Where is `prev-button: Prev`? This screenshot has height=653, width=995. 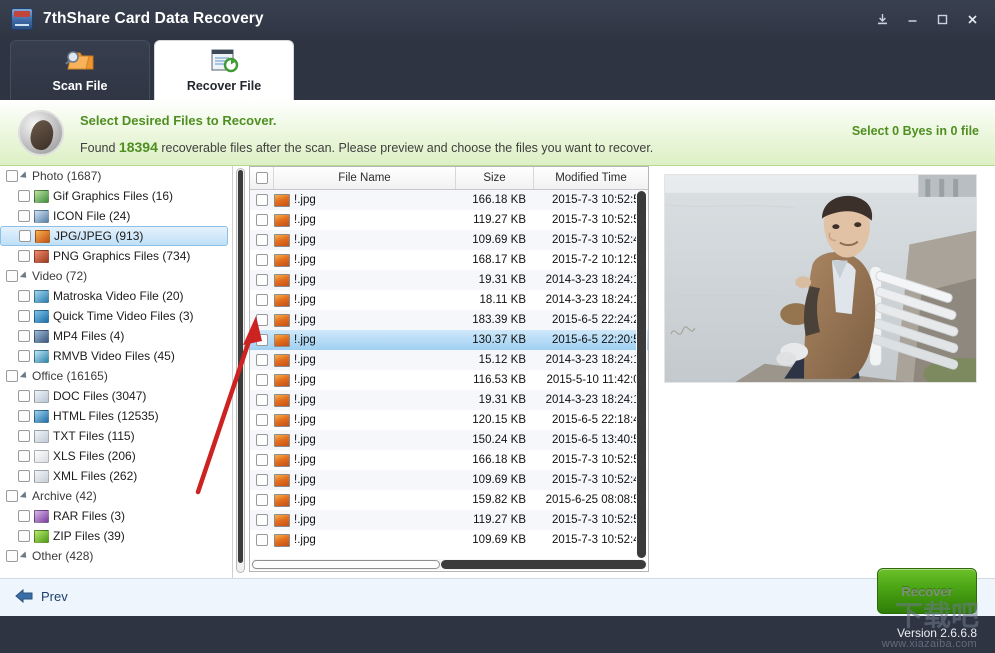
prev-button: Prev is located at coordinates (41, 596).